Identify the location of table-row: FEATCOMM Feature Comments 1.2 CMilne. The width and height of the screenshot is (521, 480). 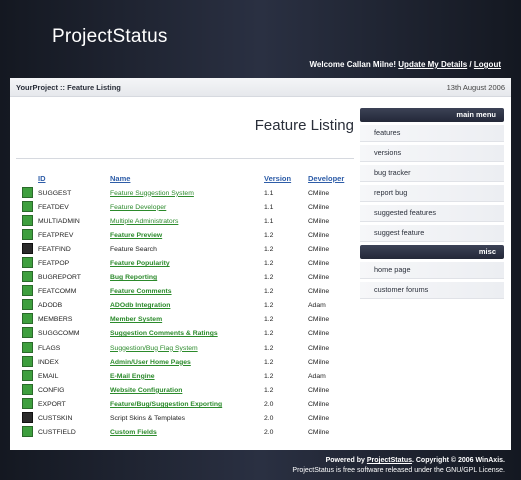
(185, 292).